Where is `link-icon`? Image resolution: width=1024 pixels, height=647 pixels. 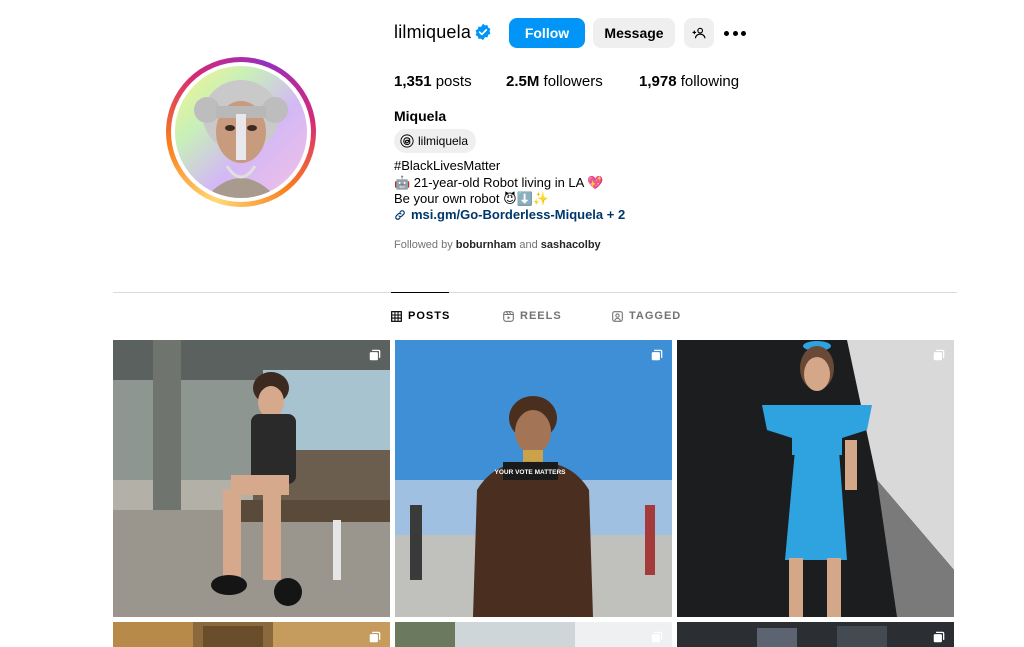 link-icon is located at coordinates (400, 215).